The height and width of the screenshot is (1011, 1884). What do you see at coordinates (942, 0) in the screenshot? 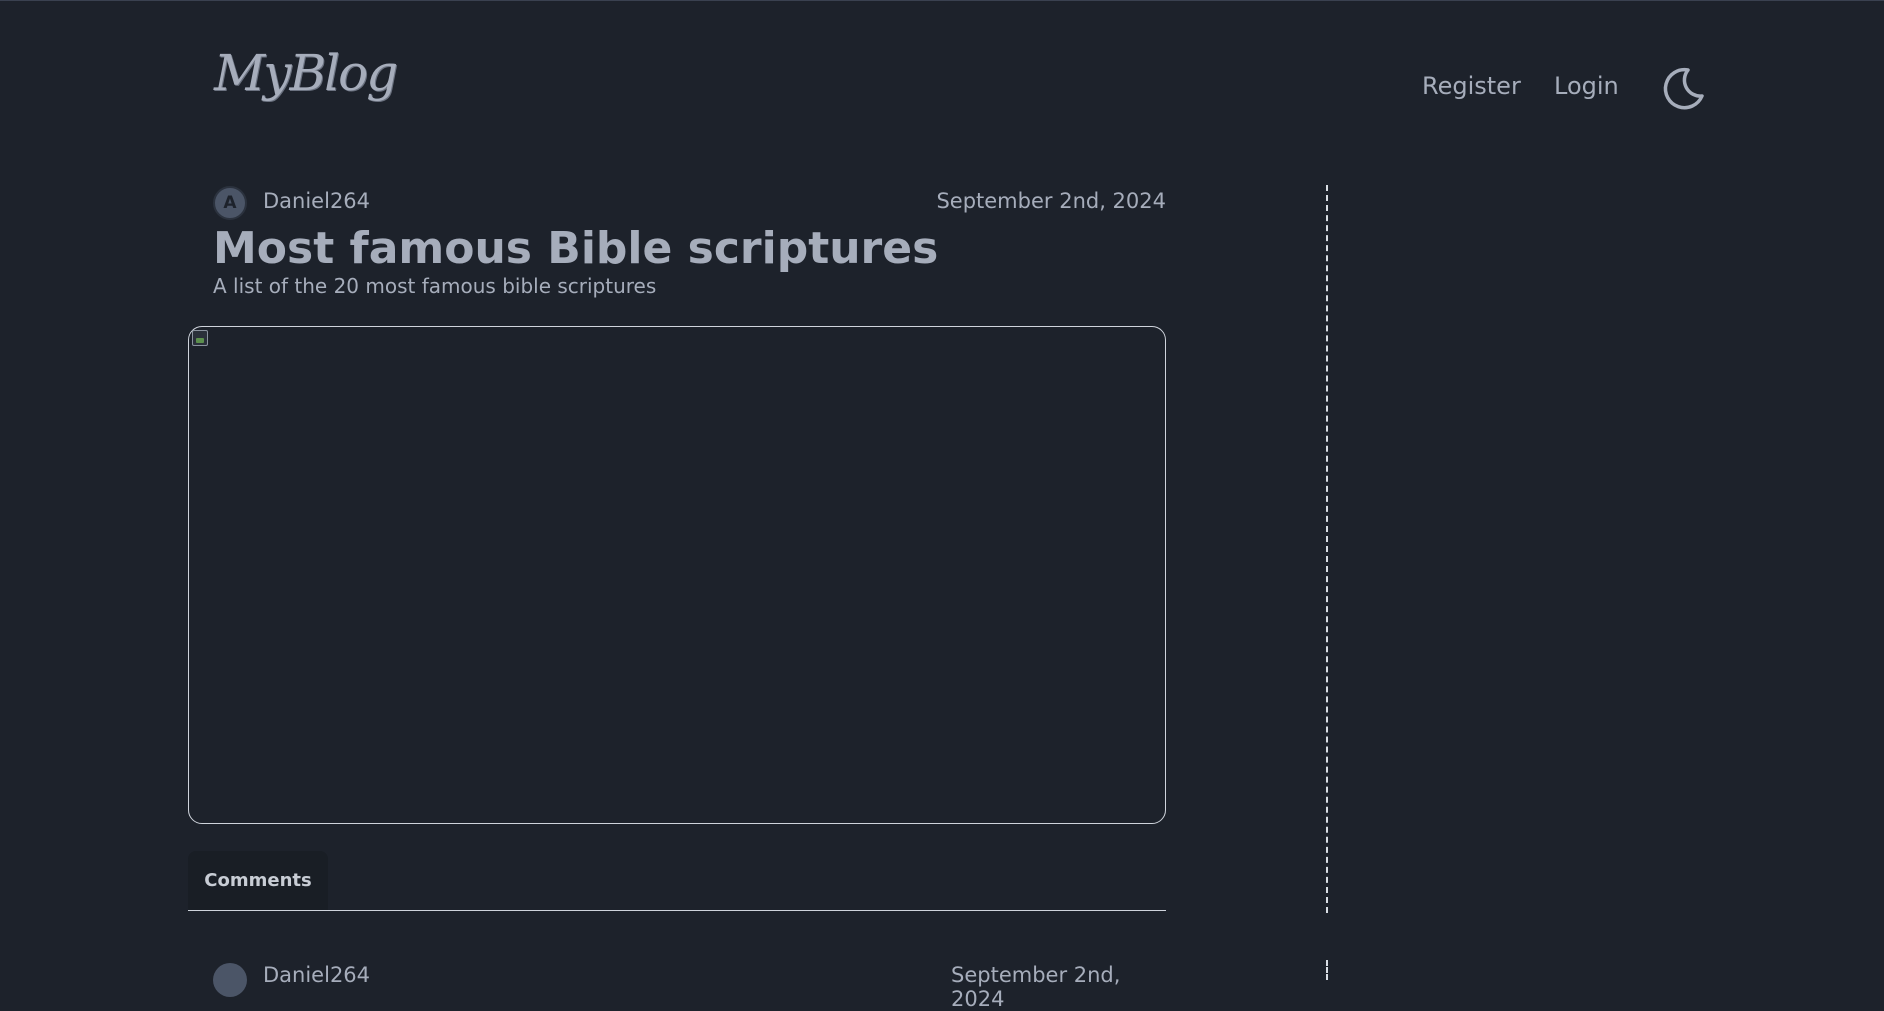
I see `top-border` at bounding box center [942, 0].